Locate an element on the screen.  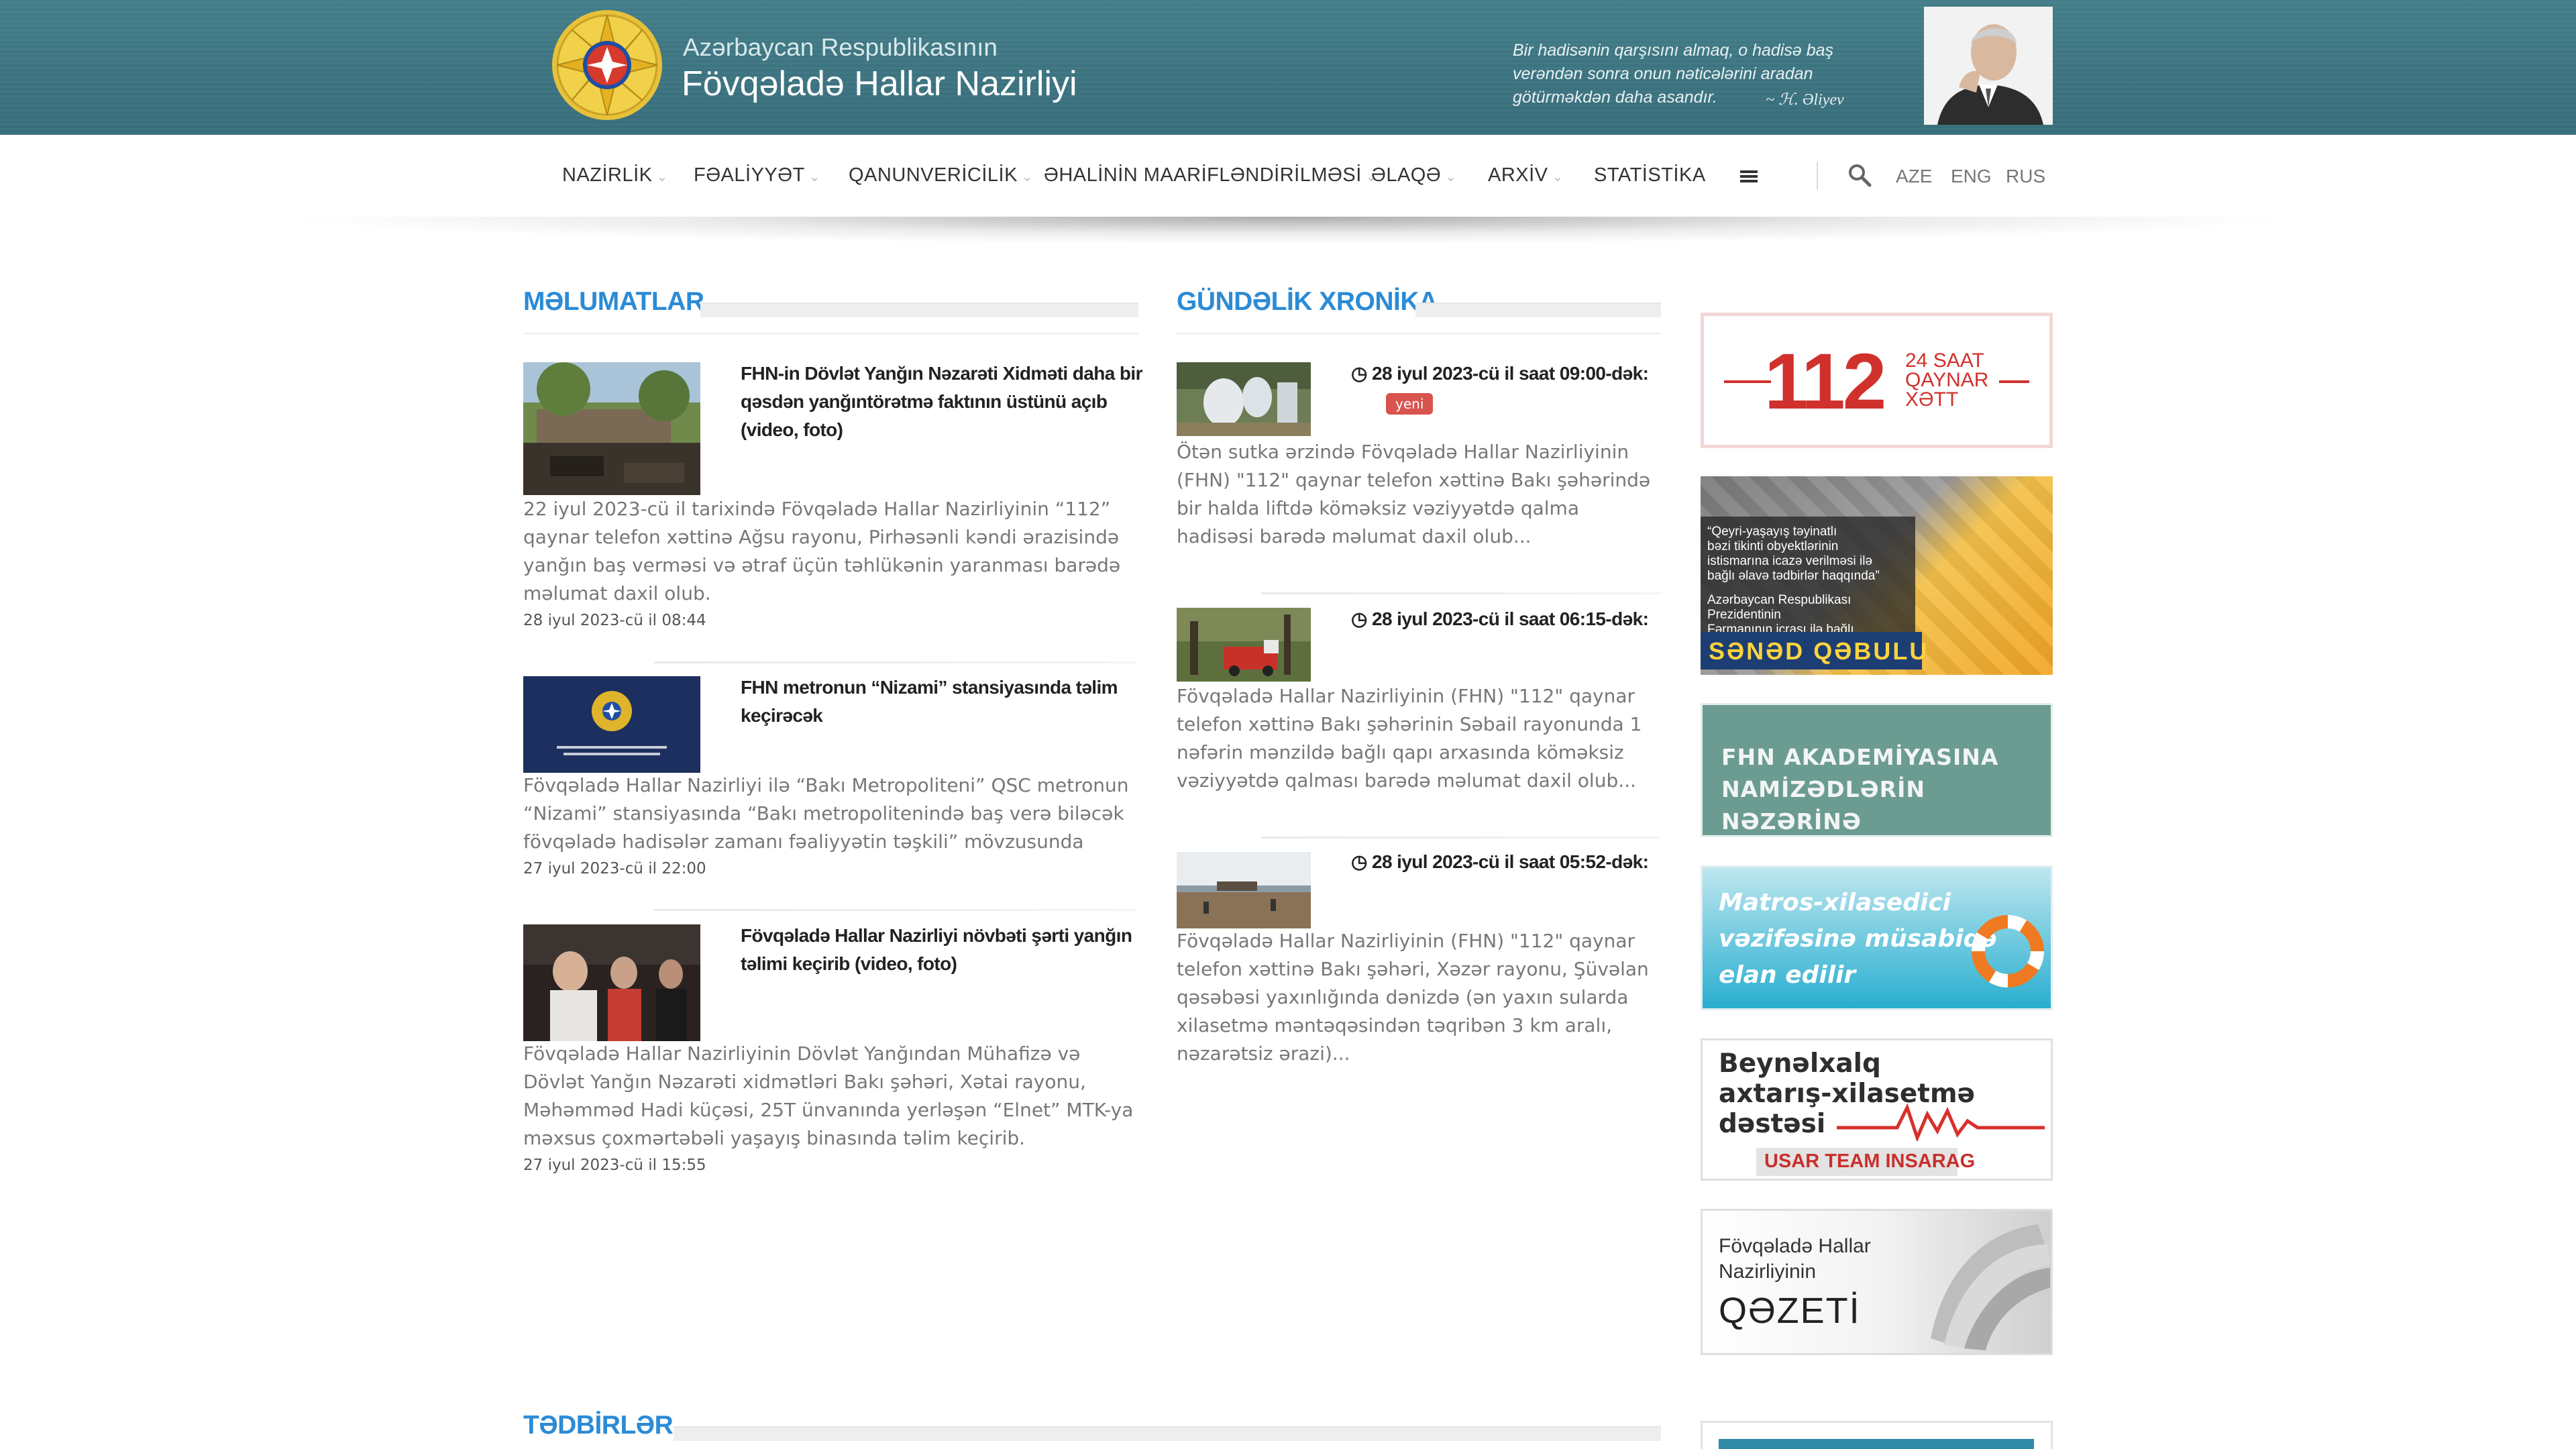
nav-label: FƏALİYYƏT is located at coordinates (749, 175).